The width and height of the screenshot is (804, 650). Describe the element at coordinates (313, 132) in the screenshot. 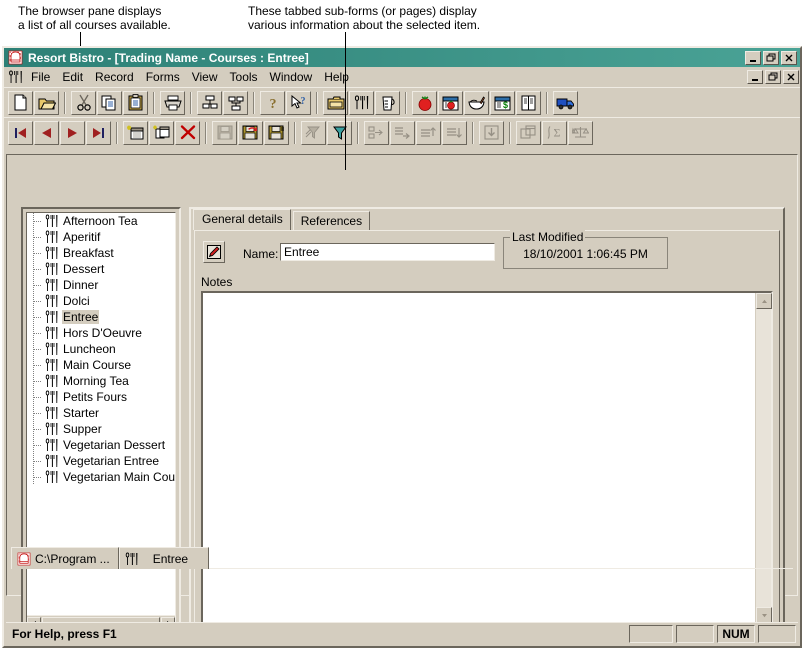

I see `remove-filter-button` at that location.